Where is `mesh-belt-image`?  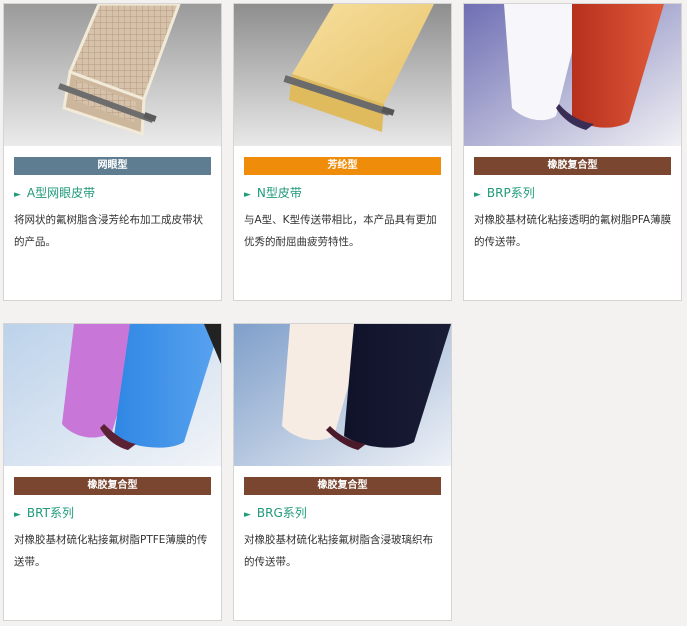 mesh-belt-image is located at coordinates (112, 75).